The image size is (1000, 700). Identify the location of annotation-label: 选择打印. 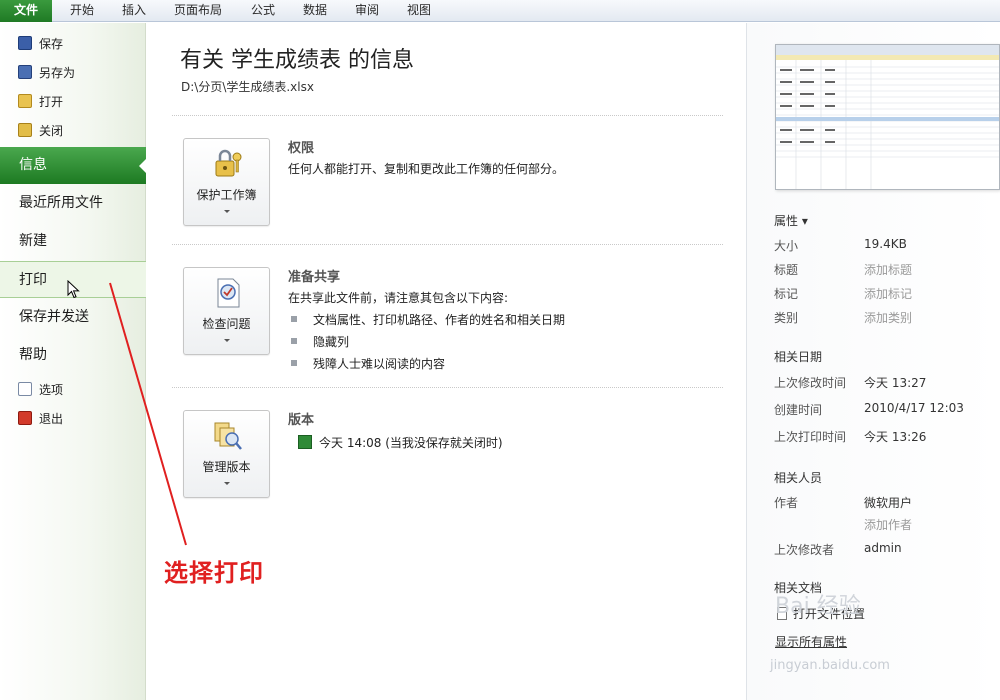
(214, 572).